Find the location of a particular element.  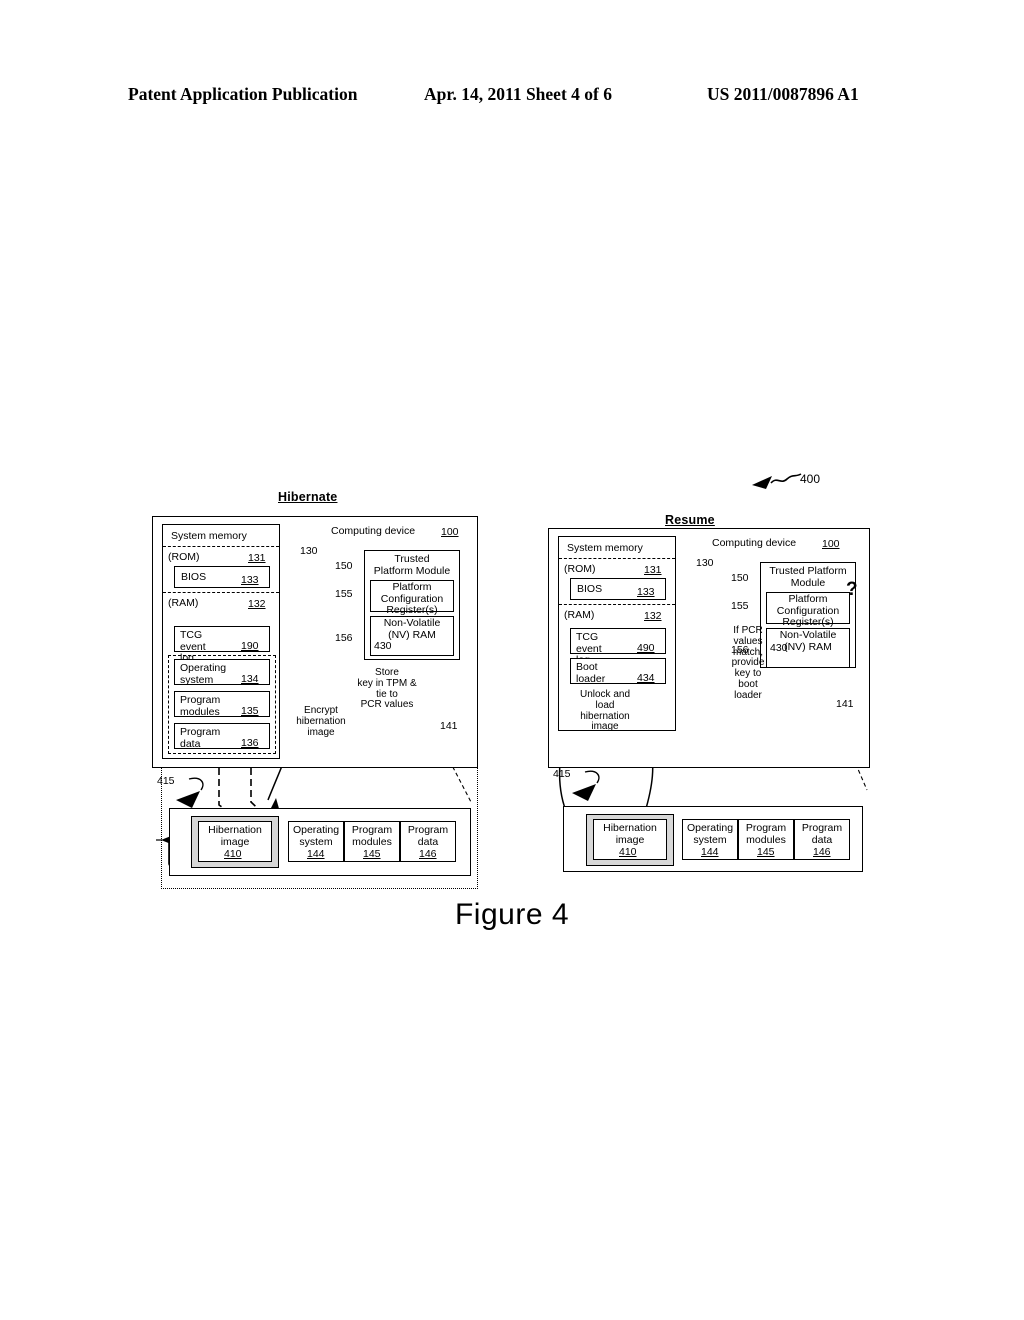

hibernate-storage-data-num: 146 is located at coordinates (428, 854).